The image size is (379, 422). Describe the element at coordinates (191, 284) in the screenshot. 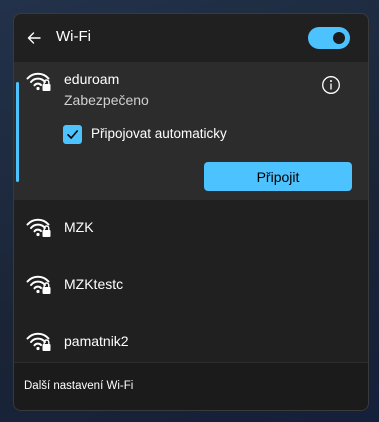

I see `network-item-mzktestc: MZKtestc` at that location.